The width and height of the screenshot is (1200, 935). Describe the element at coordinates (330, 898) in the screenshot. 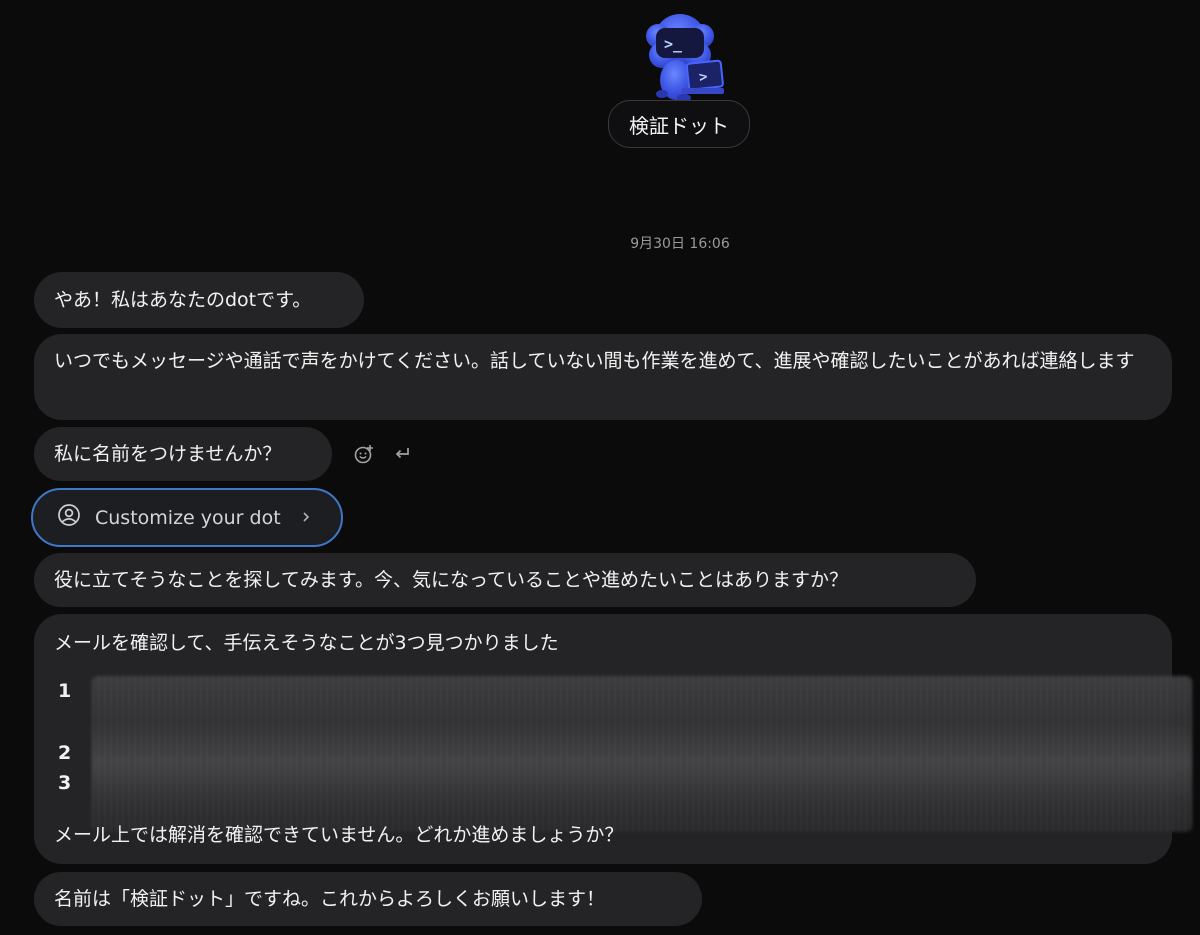

I see `message-text: 名前は「検証ドット」ですね。これからよろしくお願いします！` at that location.